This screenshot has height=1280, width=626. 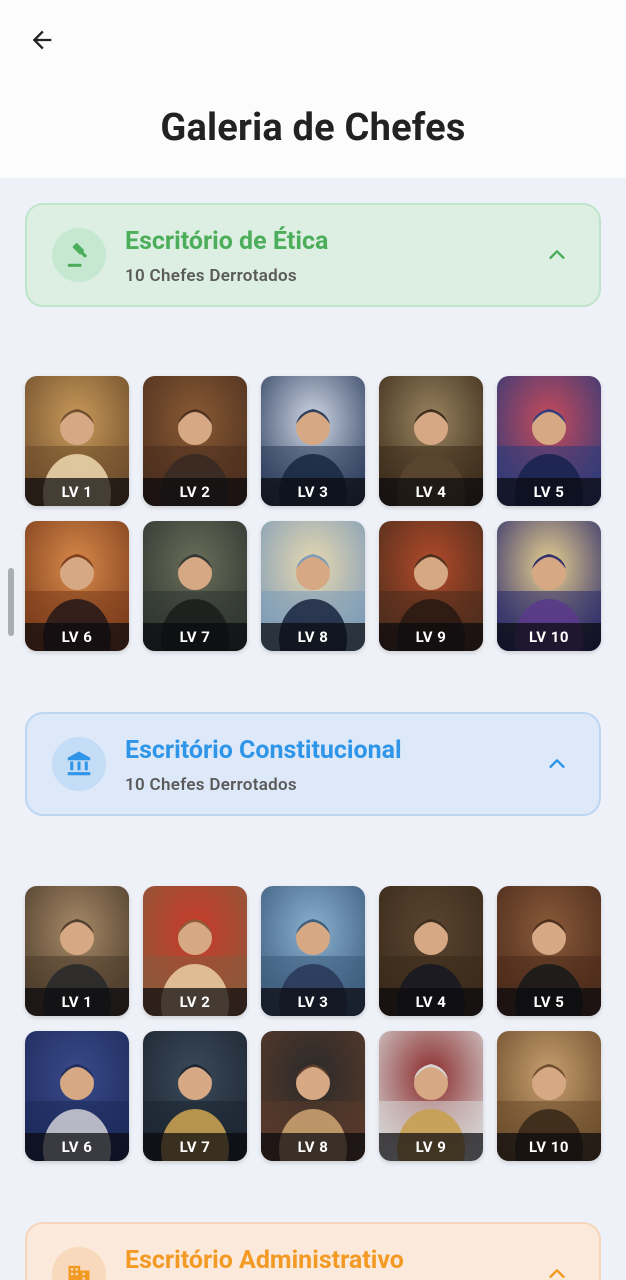 I want to click on section-header-etica: Escritório de Ética 10 Chefes Derrotados, so click(x=313, y=255).